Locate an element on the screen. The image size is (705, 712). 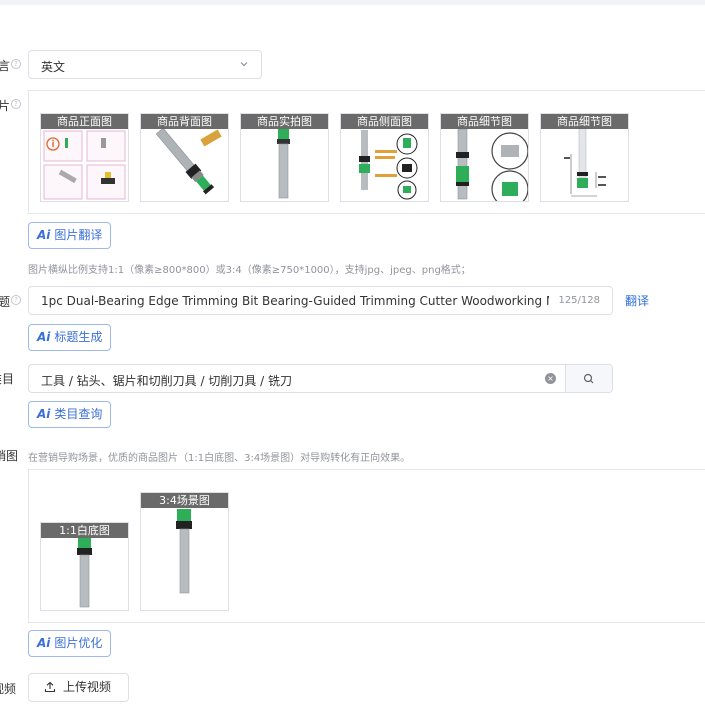
image-translate-label: 图片翻译 is located at coordinates (78, 235).